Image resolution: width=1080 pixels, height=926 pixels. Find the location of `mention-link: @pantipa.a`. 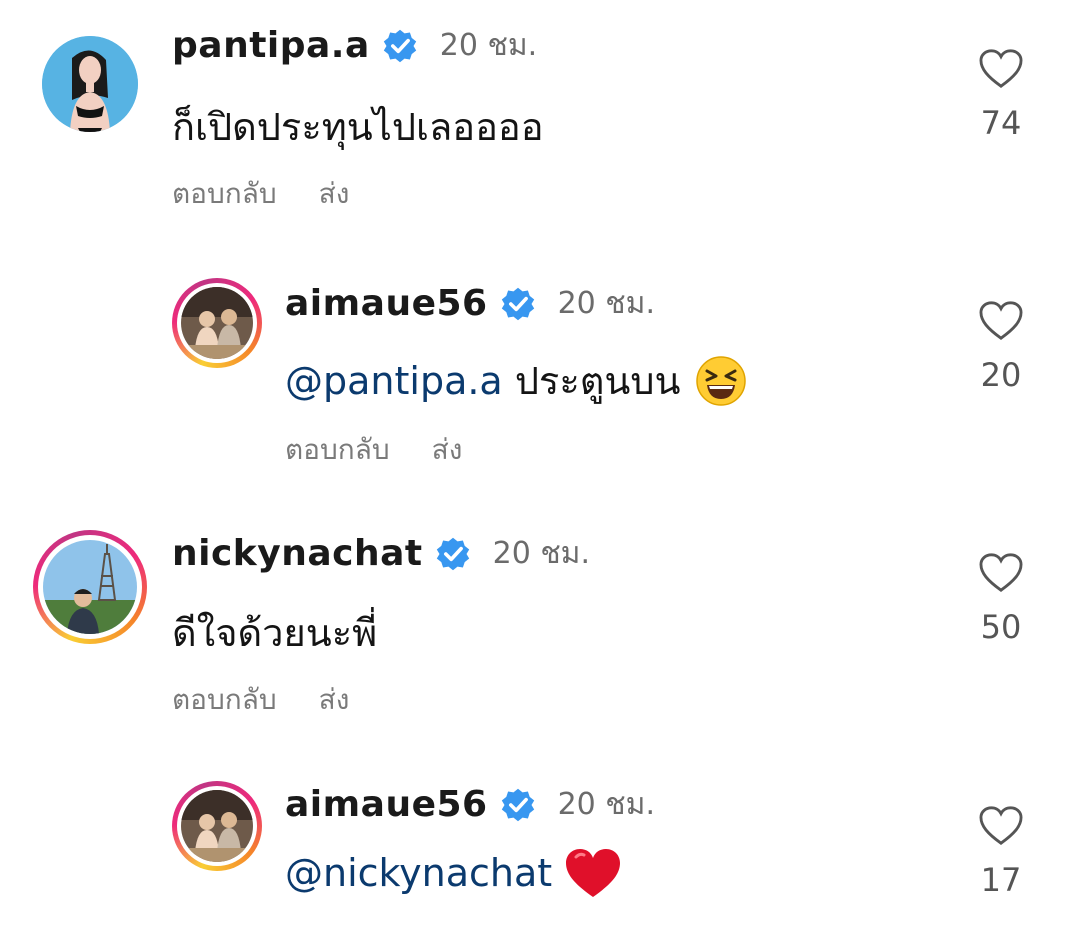

mention-link: @pantipa.a is located at coordinates (394, 381).